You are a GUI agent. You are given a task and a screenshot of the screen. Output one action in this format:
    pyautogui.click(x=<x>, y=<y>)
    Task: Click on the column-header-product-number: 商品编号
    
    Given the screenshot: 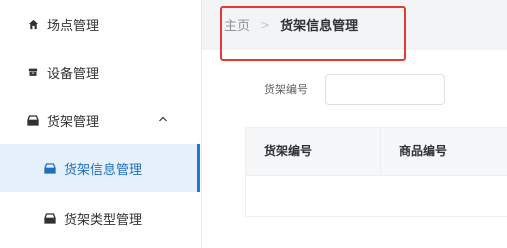 What is the action you would take?
    pyautogui.click(x=444, y=151)
    